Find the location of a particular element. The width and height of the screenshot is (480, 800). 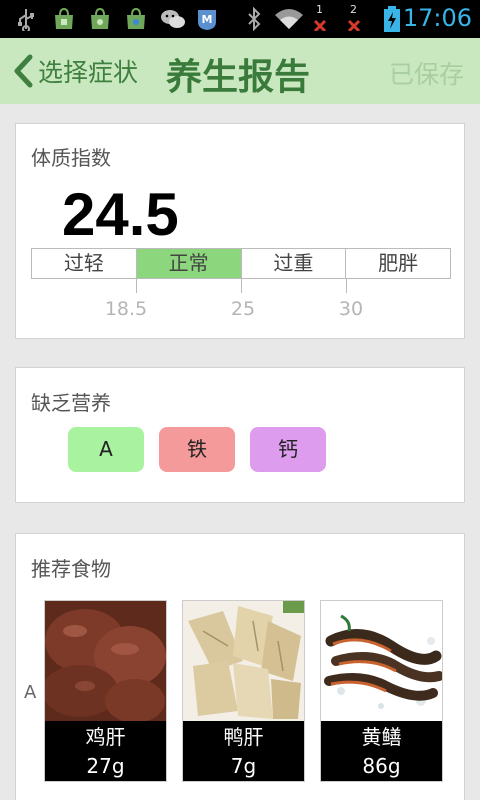

chevron-left-icon is located at coordinates (23, 71).